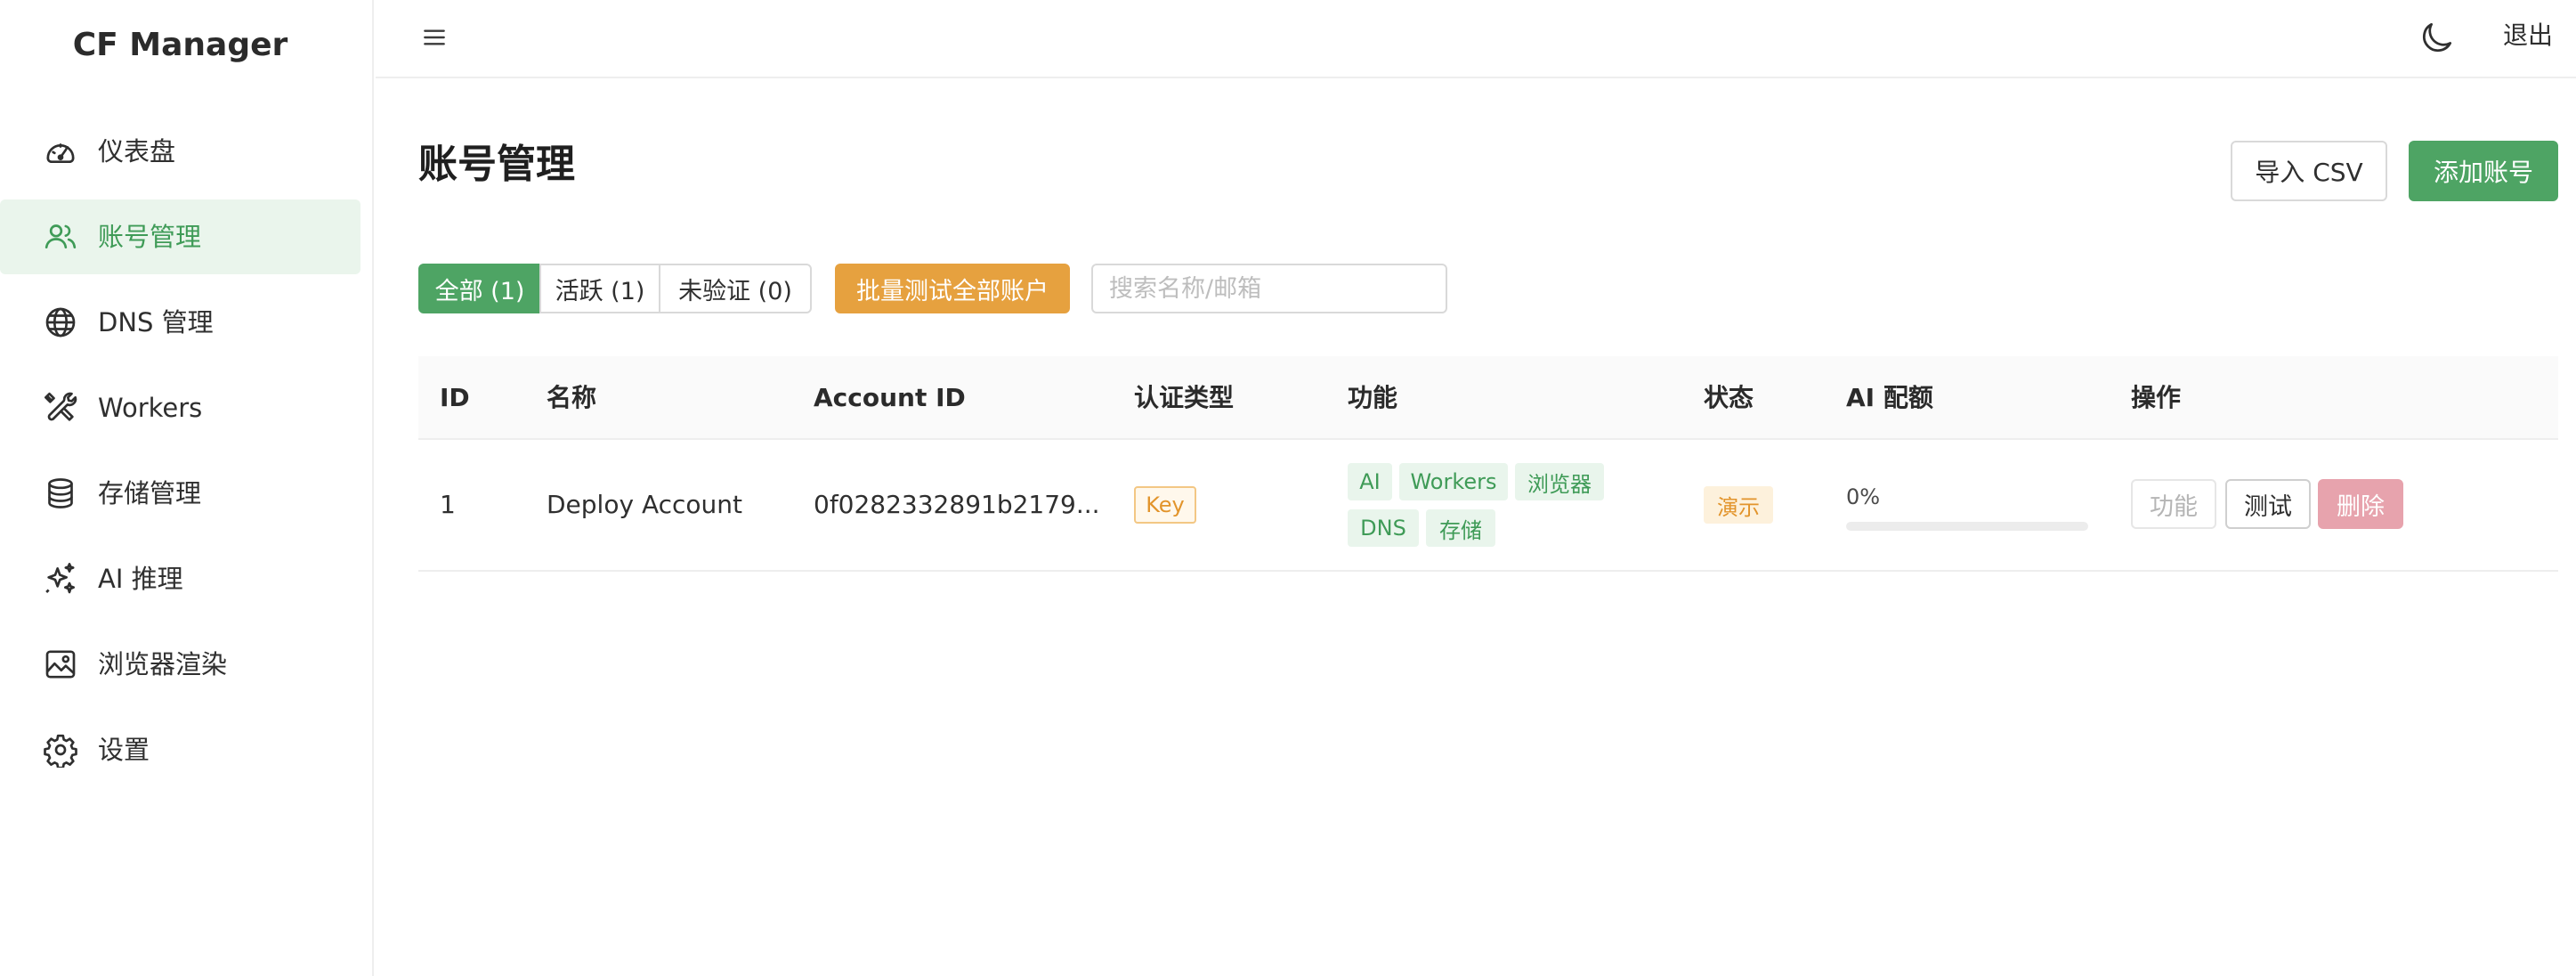 The image size is (2576, 976). I want to click on feature-tag: AI, so click(1370, 481).